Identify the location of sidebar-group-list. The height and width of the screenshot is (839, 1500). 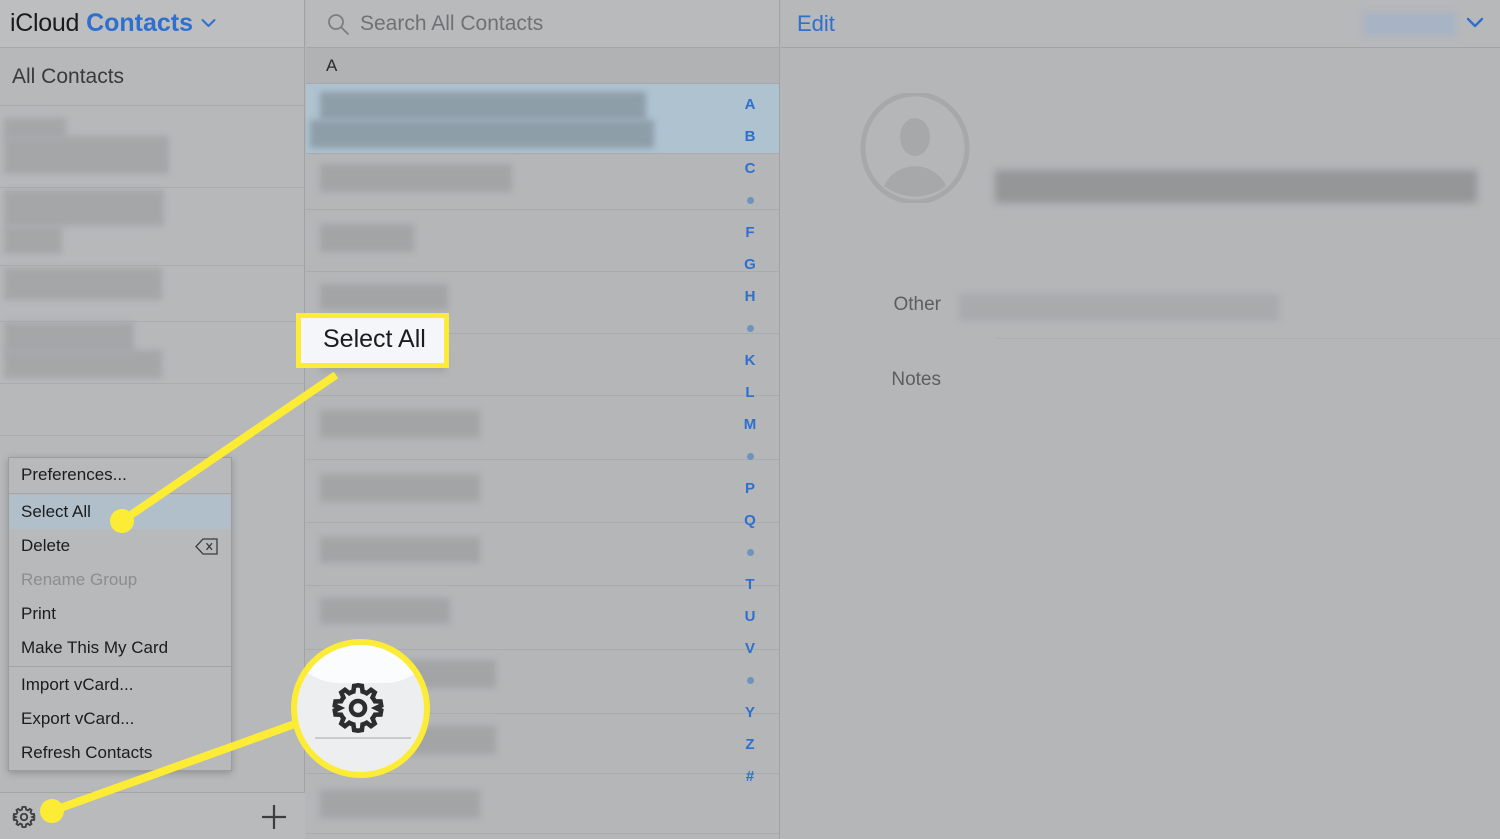
(152, 271).